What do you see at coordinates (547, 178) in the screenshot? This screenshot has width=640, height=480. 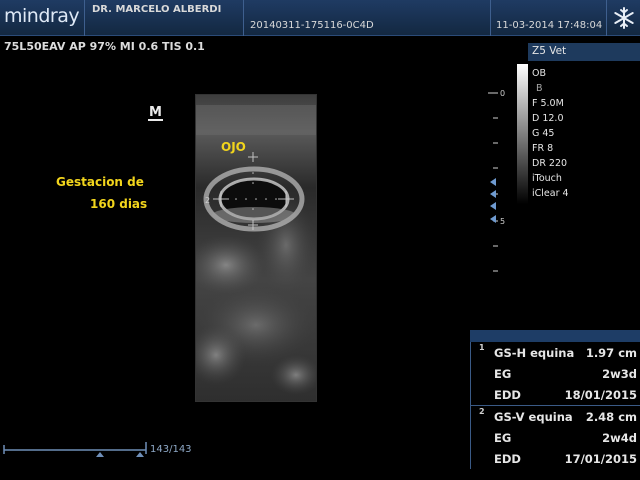 I see `param-item: iTouch` at bounding box center [547, 178].